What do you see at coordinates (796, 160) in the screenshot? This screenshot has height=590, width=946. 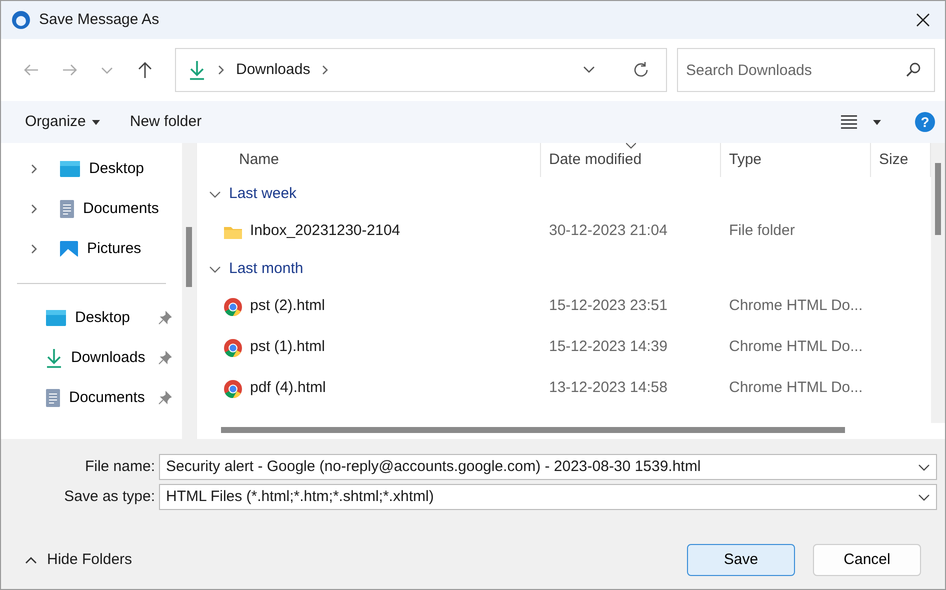 I see `column-header: Type` at bounding box center [796, 160].